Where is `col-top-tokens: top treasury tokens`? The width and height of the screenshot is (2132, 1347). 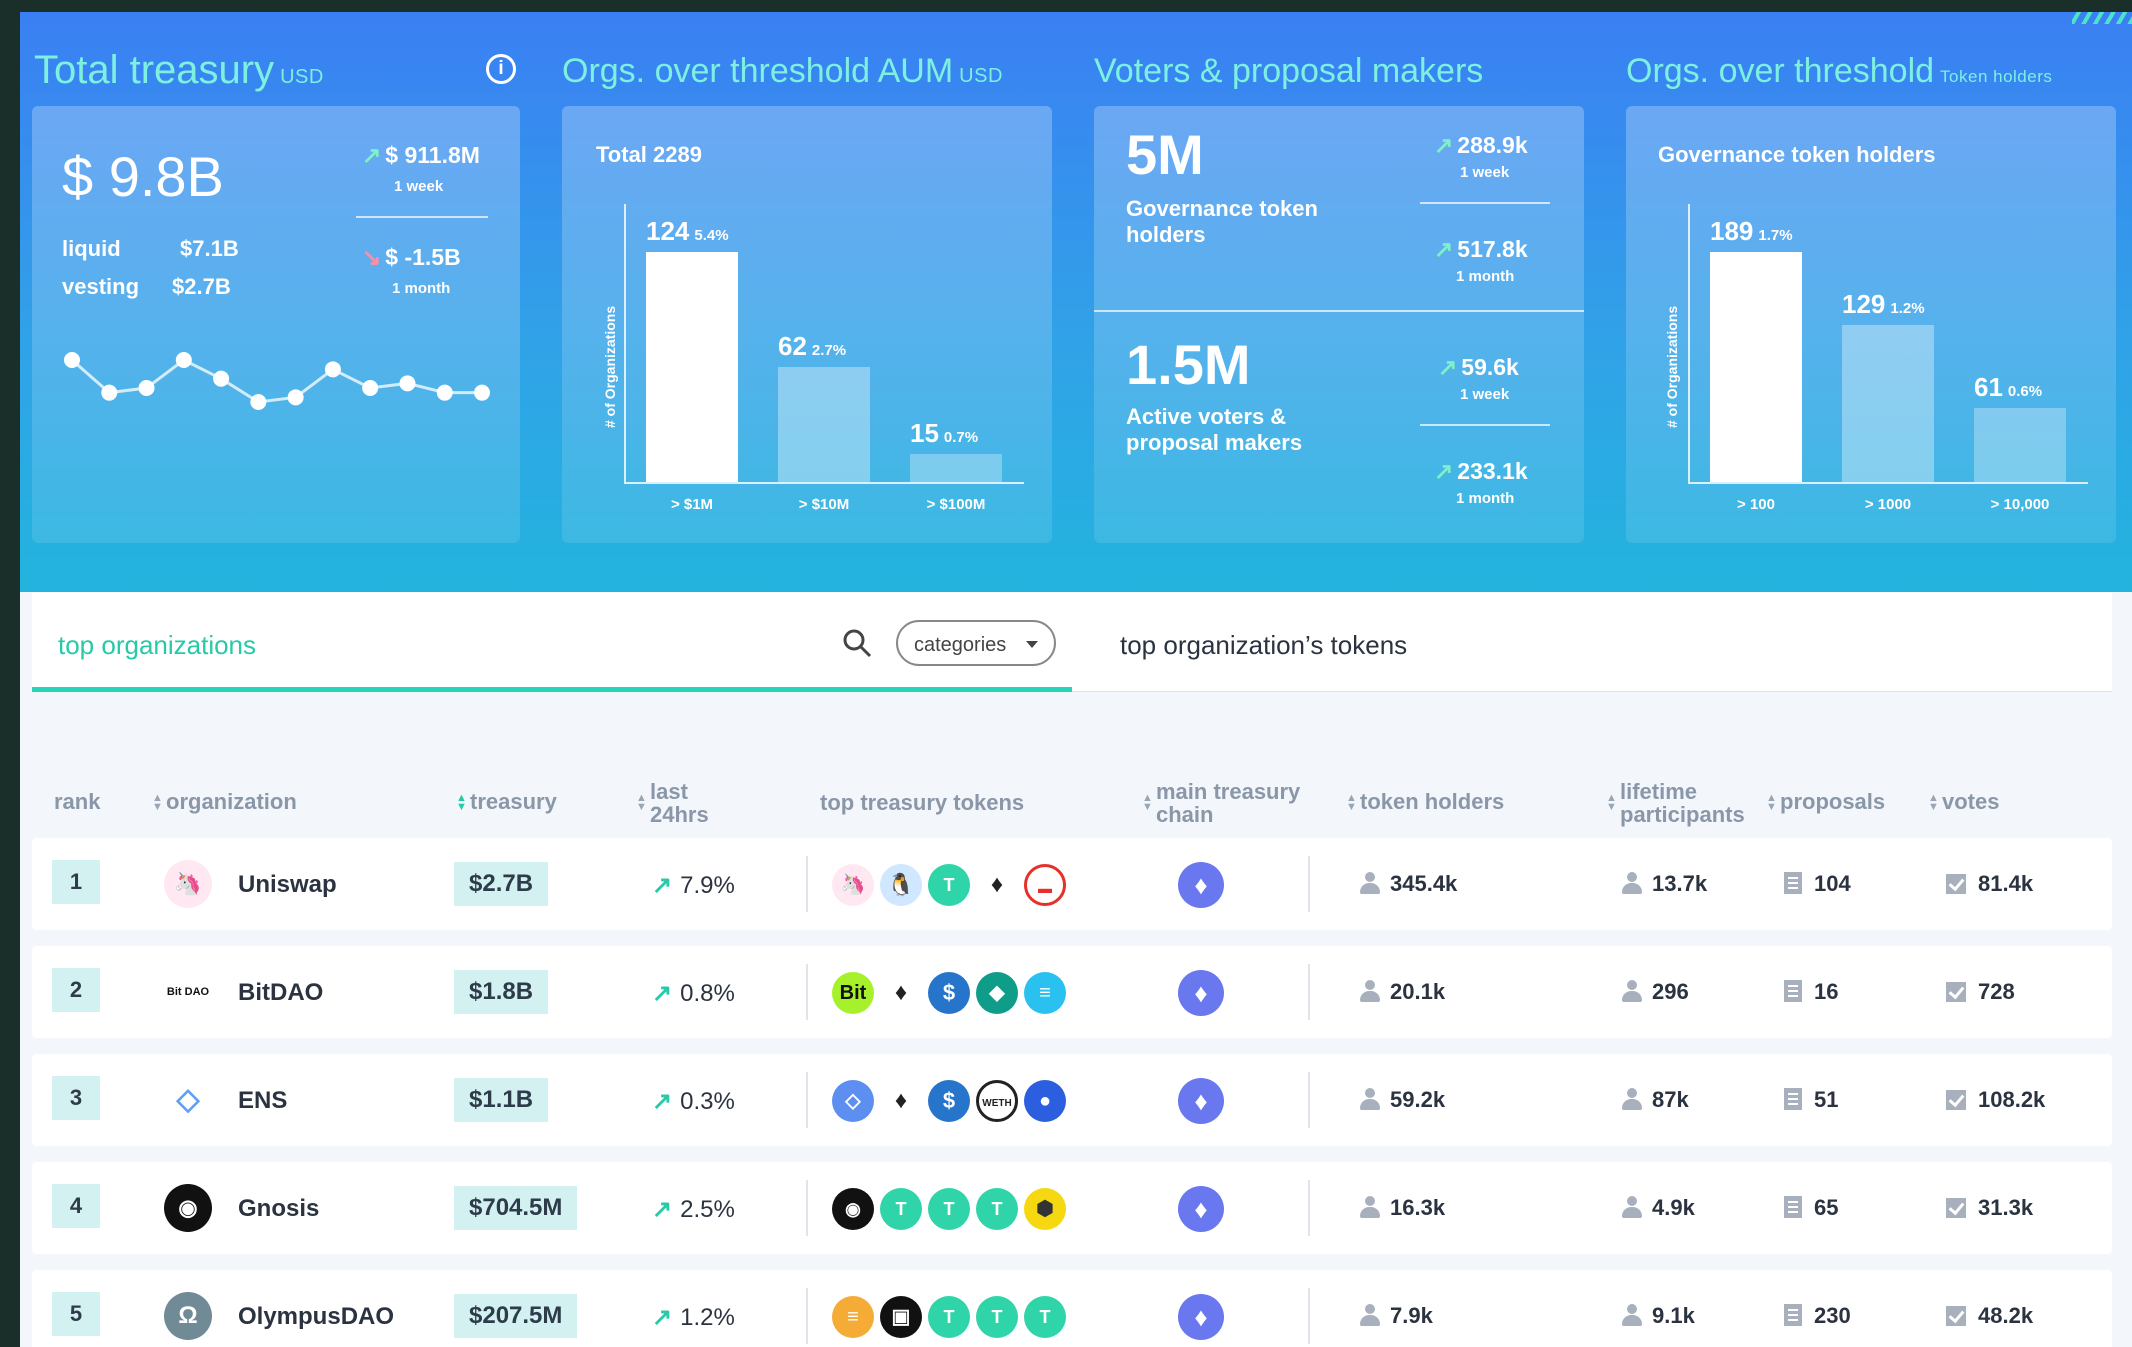
col-top-tokens: top treasury tokens is located at coordinates (922, 802).